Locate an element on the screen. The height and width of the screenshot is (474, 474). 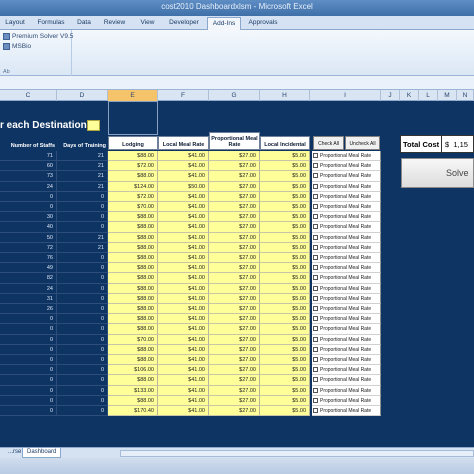
cell-staffs: 73 is located at coordinates (28, 176).